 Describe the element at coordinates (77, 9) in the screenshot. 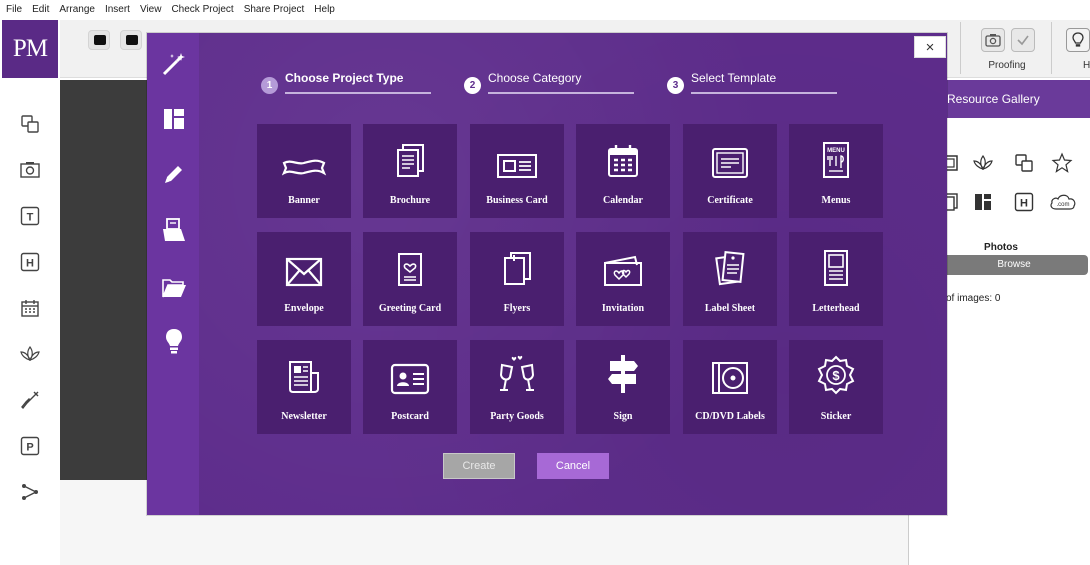

I see `menu-arrange: Arrange` at that location.